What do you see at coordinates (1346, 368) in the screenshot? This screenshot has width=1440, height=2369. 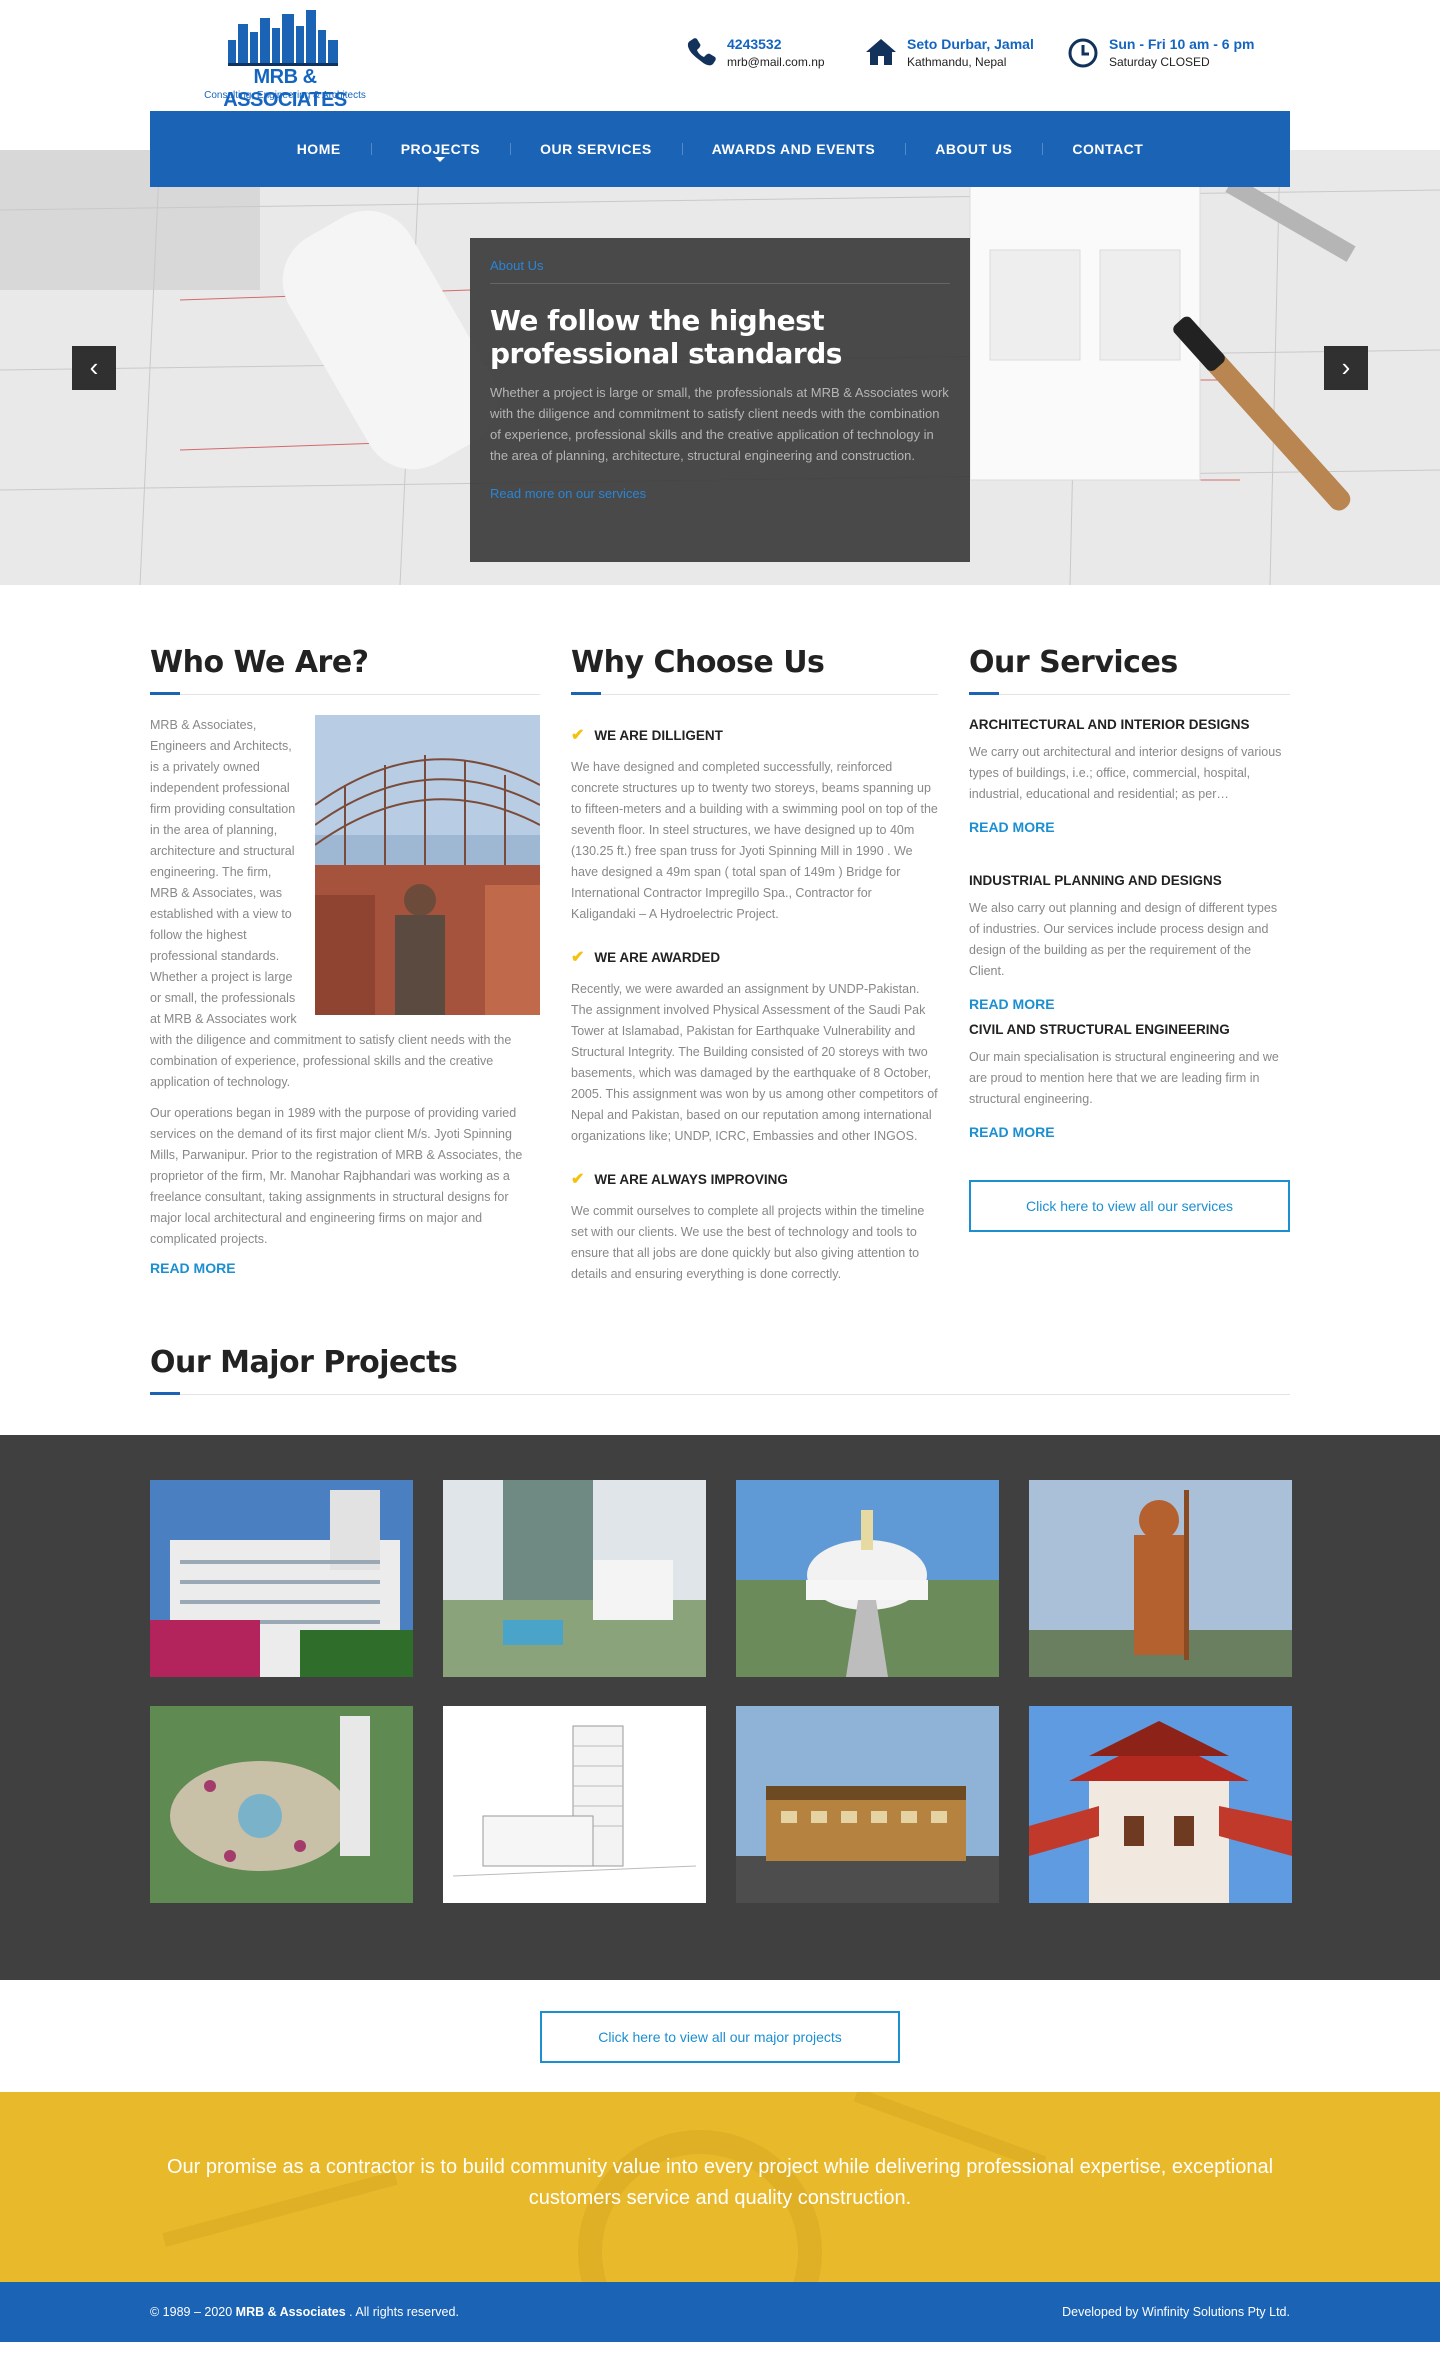 I see `slider-next-button: ›` at bounding box center [1346, 368].